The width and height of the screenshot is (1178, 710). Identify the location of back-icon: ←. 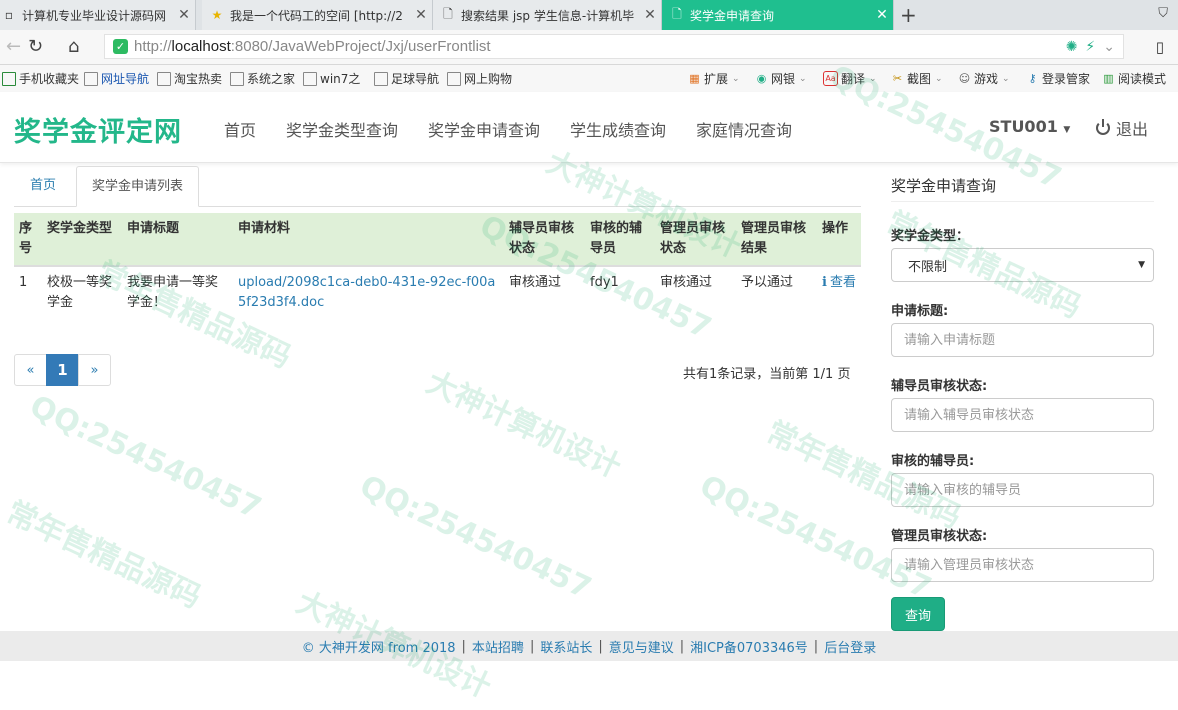
(13, 47).